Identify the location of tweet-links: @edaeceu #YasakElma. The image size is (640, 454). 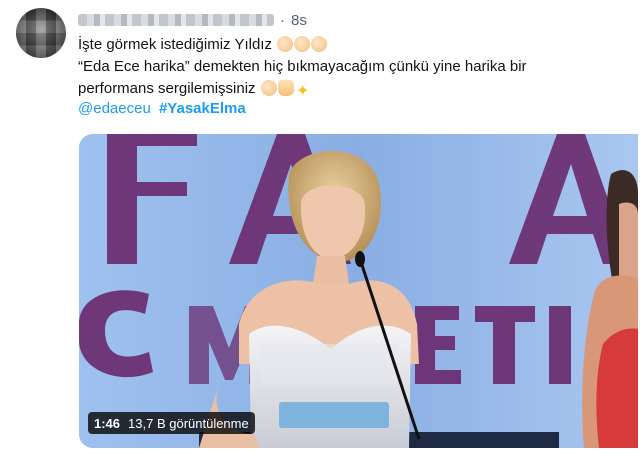
(162, 108).